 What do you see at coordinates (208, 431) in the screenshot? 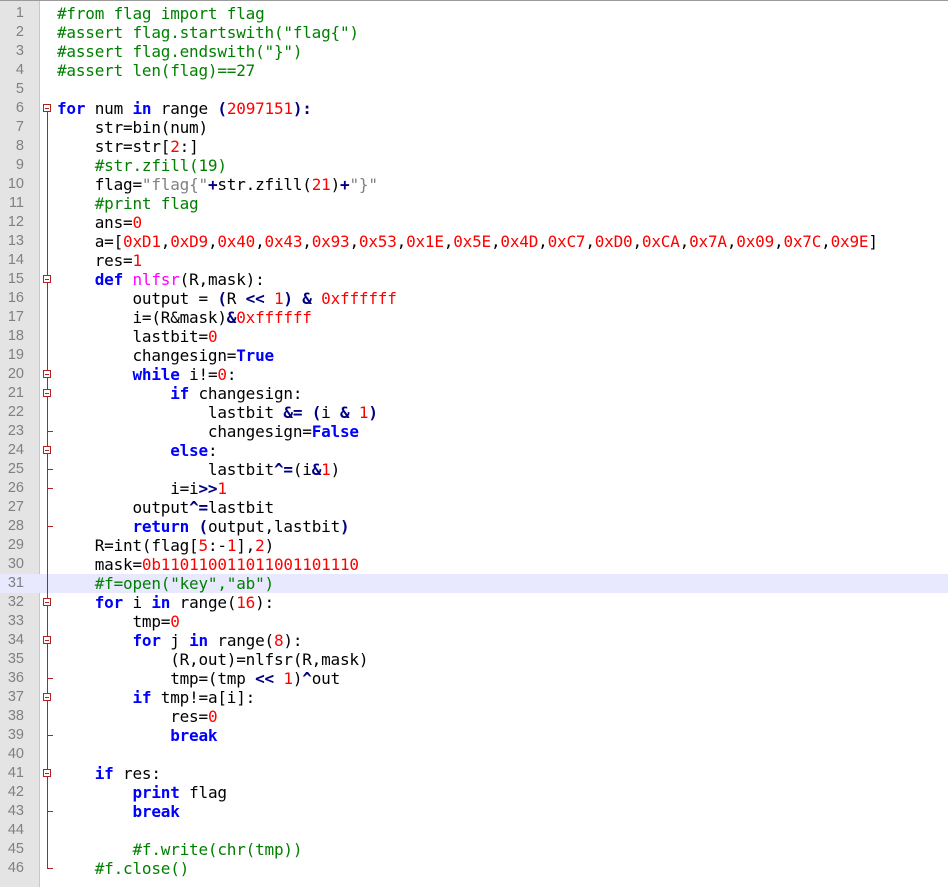
I see `code-text: changesign=False` at bounding box center [208, 431].